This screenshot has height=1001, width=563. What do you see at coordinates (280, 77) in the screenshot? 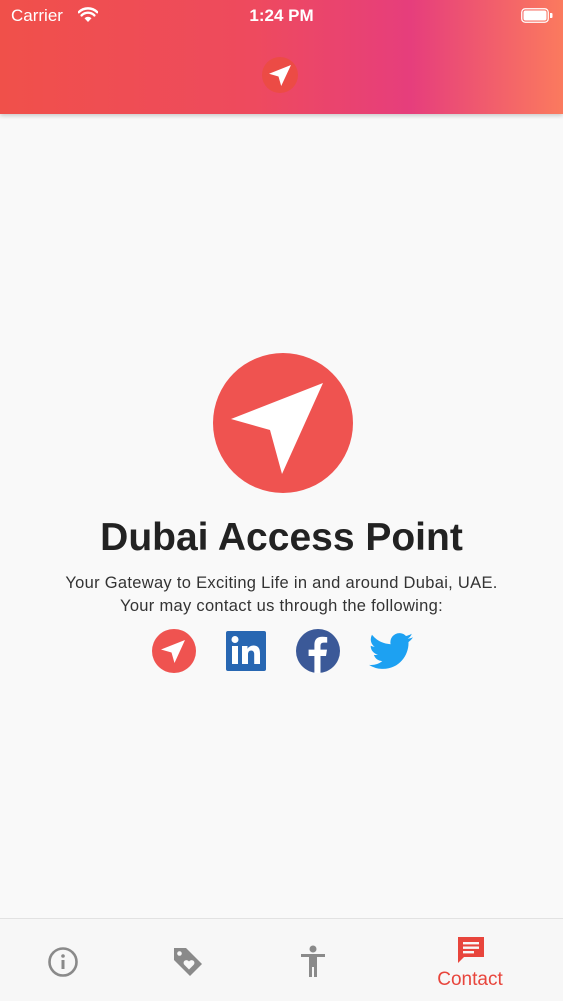
I see `paper-plane-logo-icon` at bounding box center [280, 77].